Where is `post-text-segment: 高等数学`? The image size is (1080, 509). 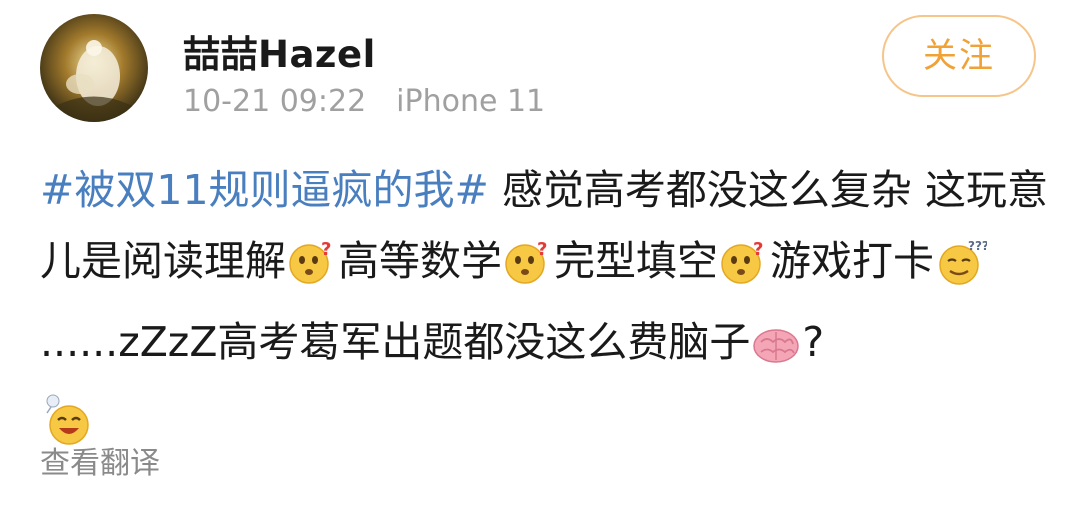 post-text-segment: 高等数学 is located at coordinates (420, 261).